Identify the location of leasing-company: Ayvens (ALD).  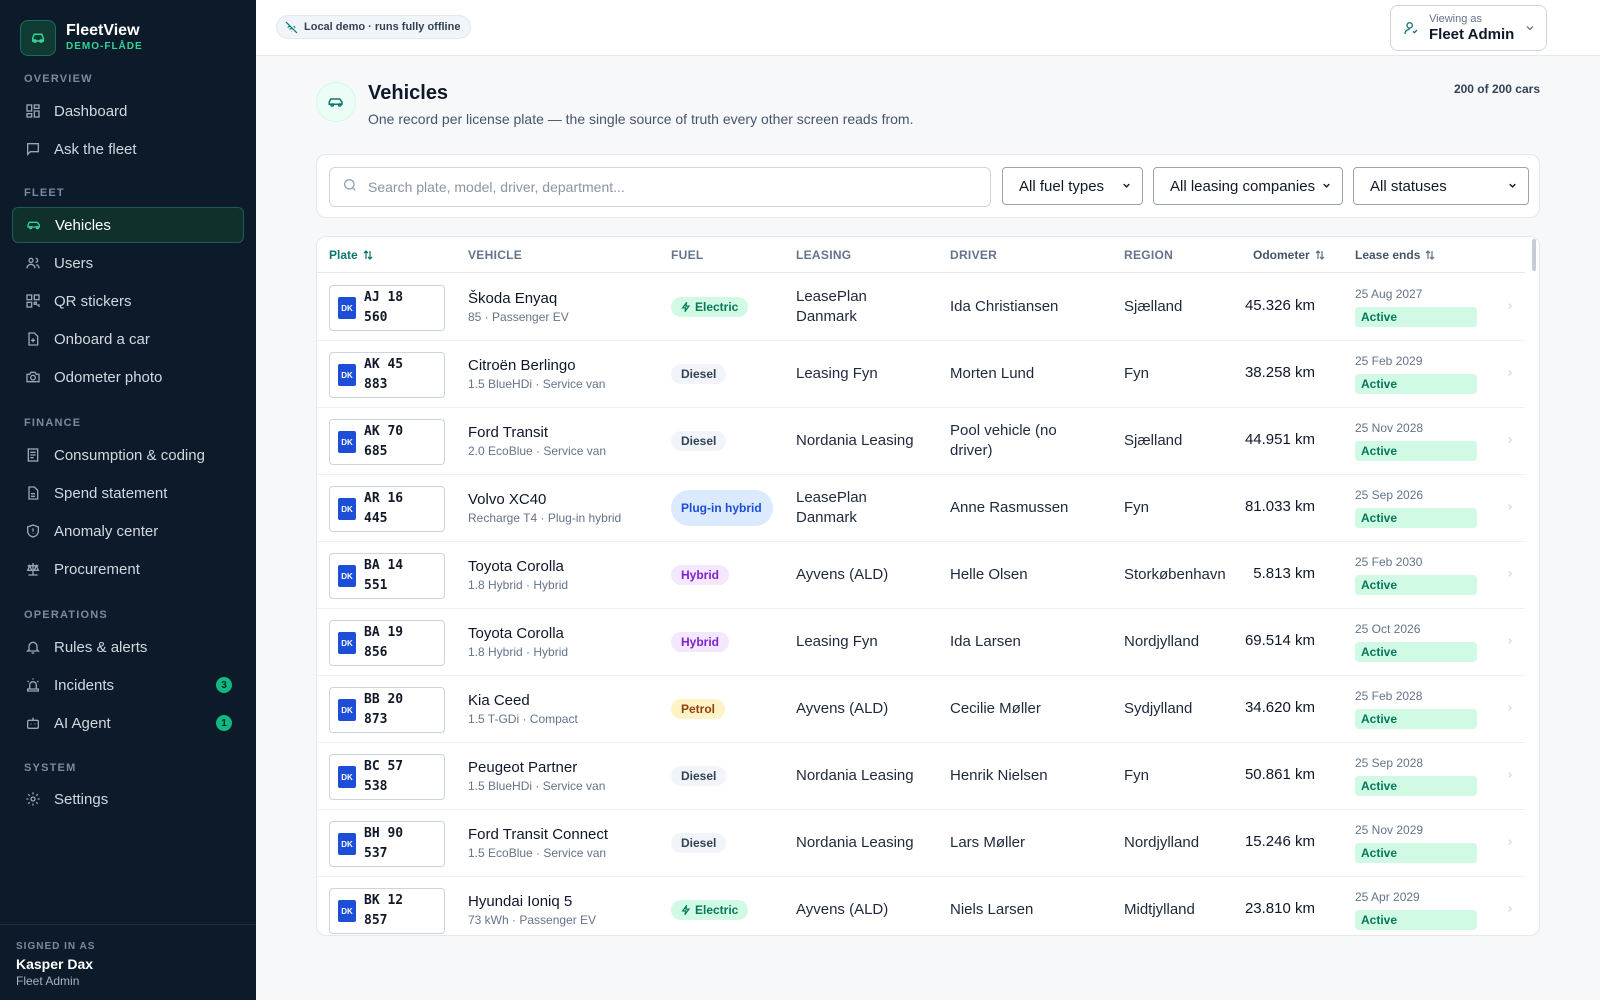
(842, 909).